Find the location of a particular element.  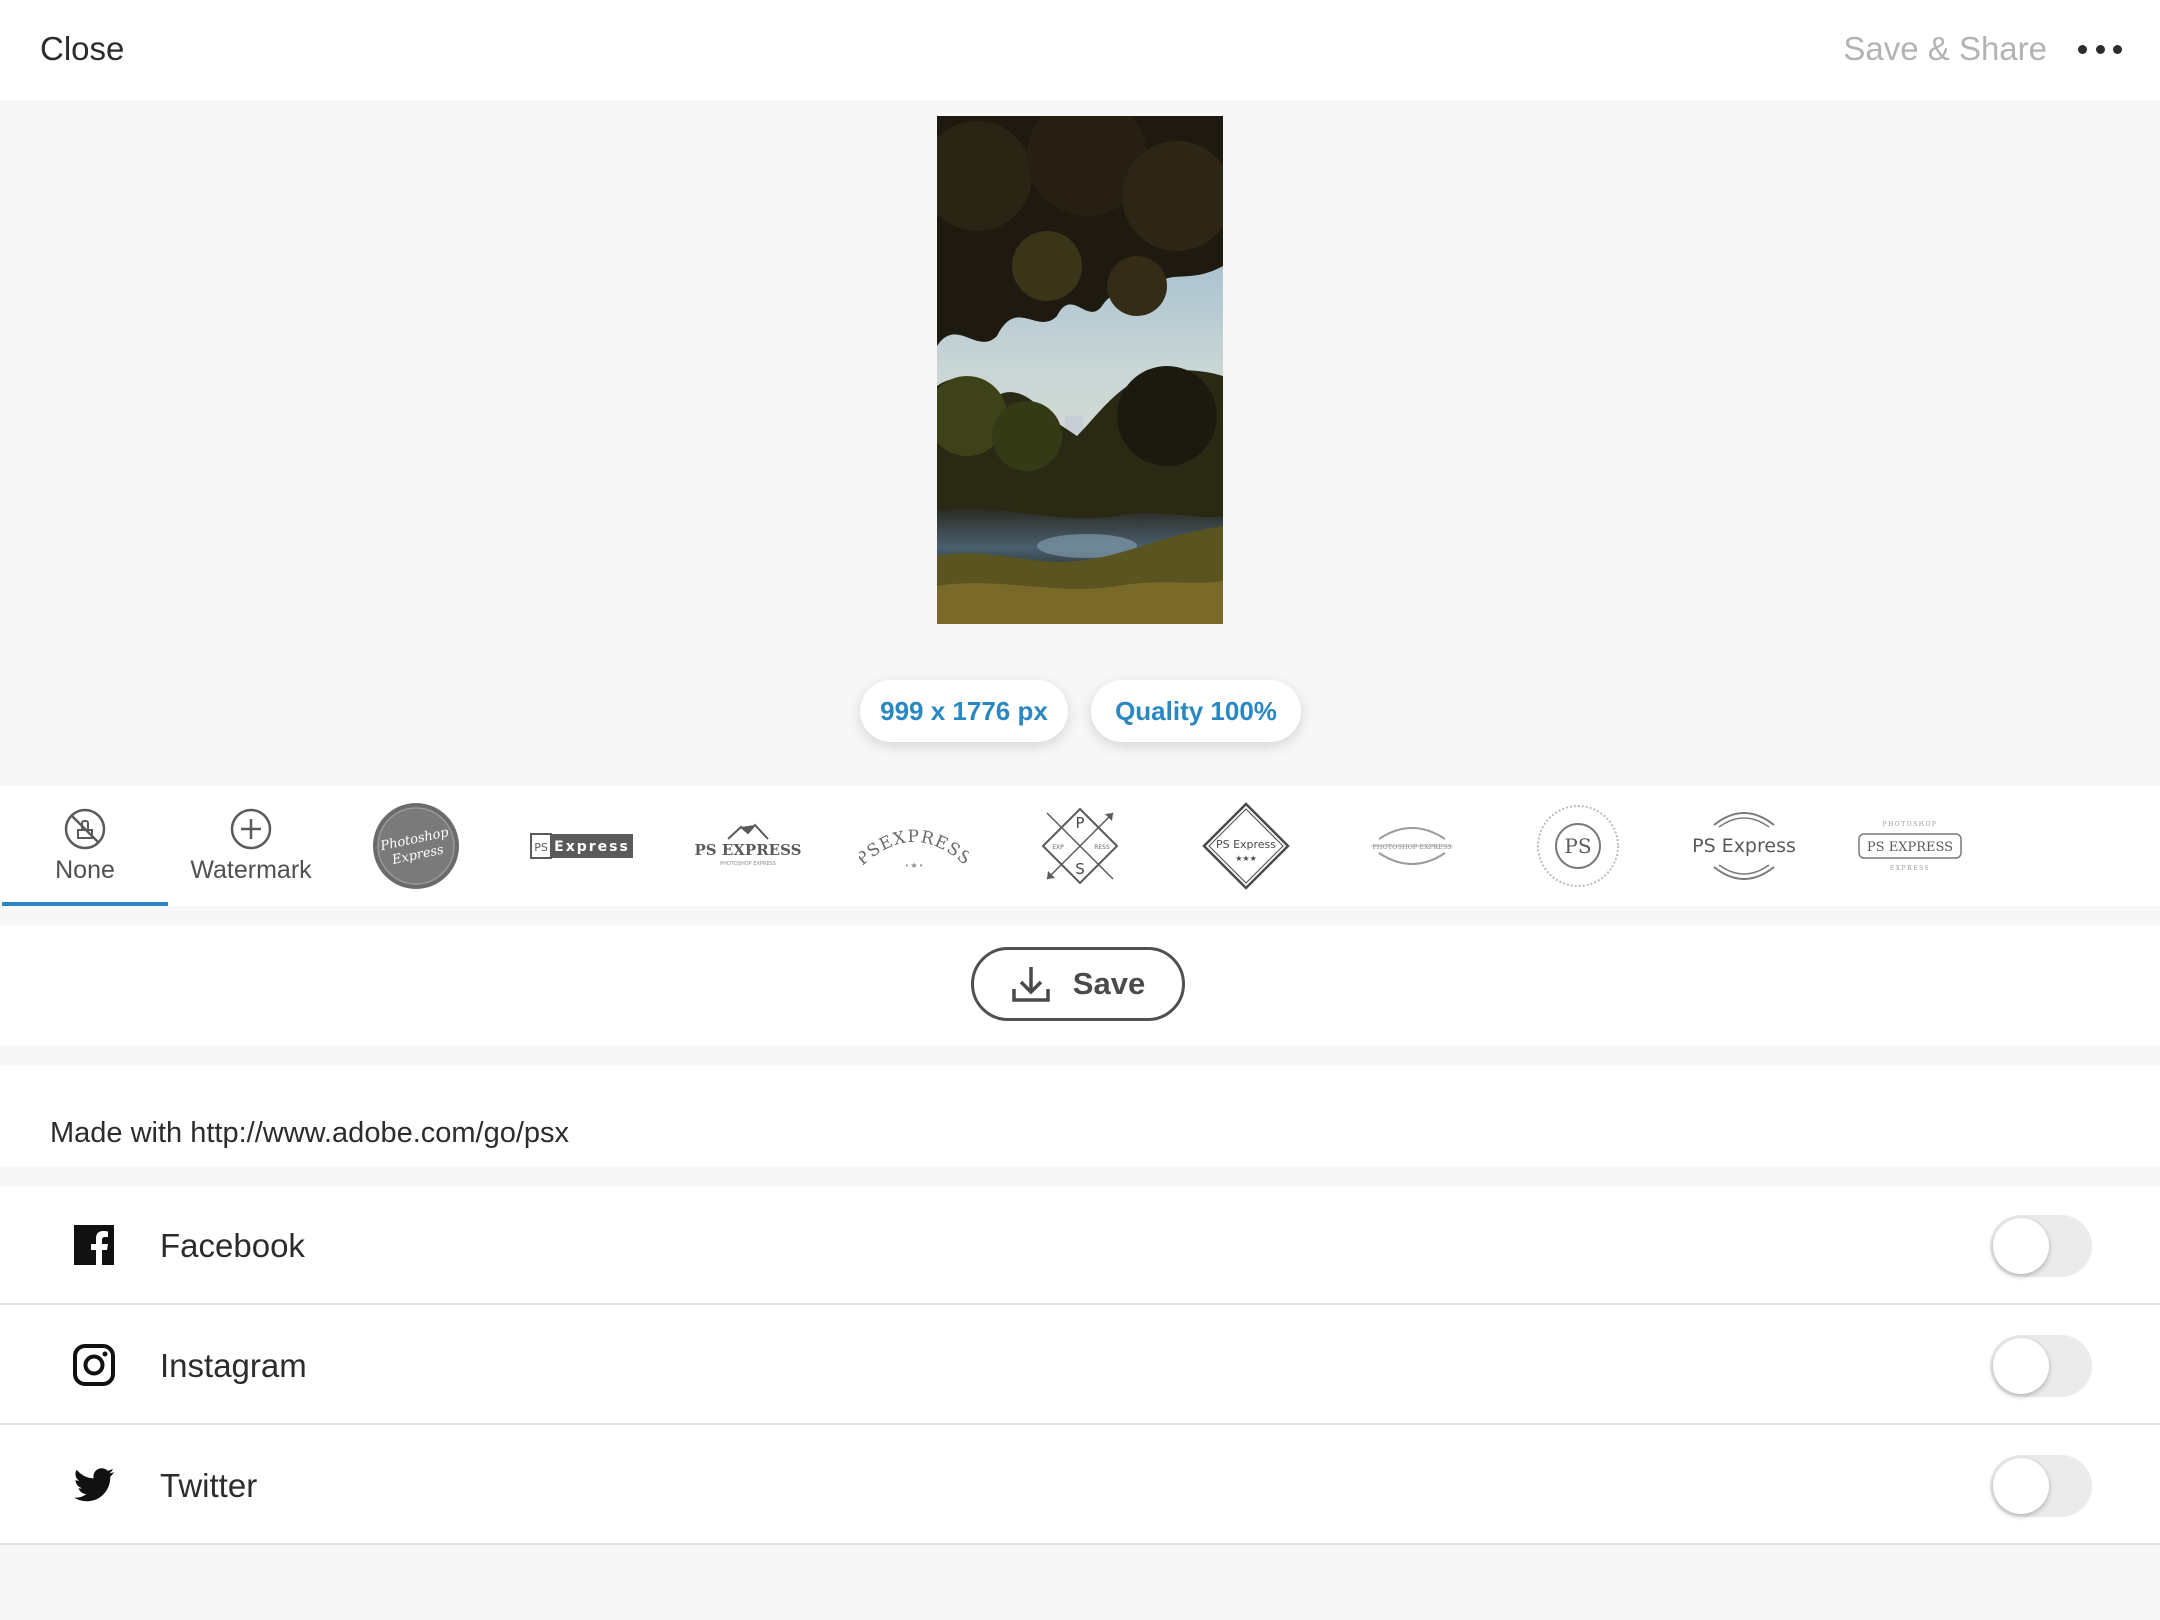

photo-image is located at coordinates (1080, 370).